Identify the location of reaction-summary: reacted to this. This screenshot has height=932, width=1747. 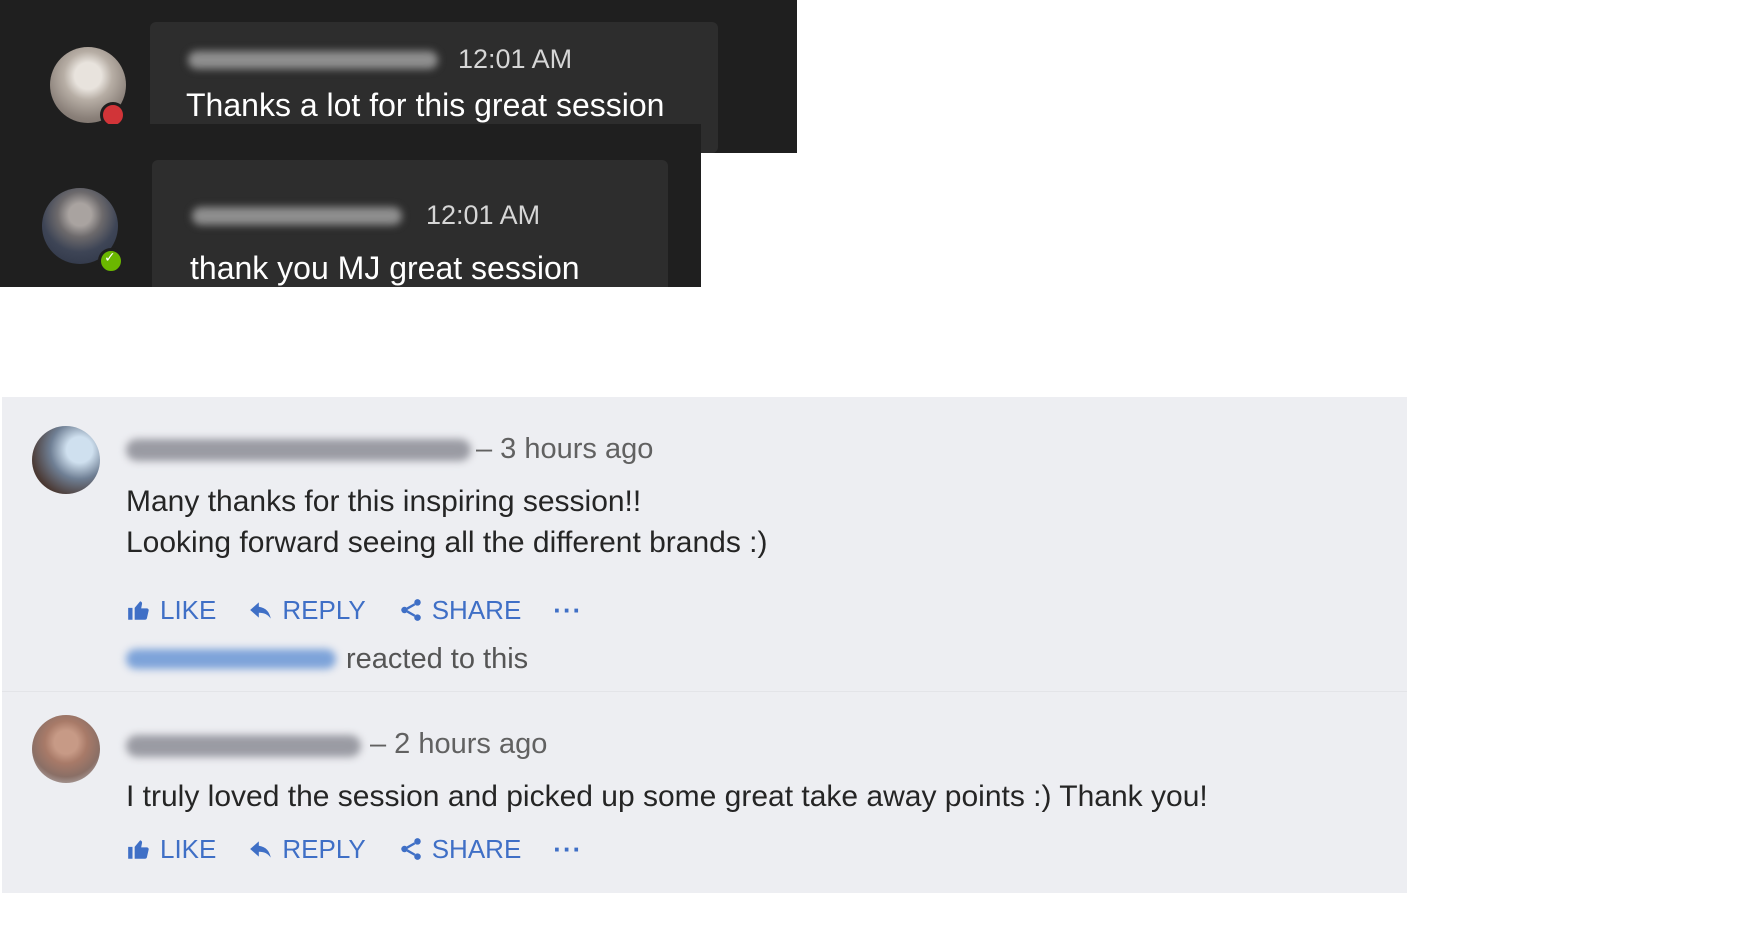
(327, 659).